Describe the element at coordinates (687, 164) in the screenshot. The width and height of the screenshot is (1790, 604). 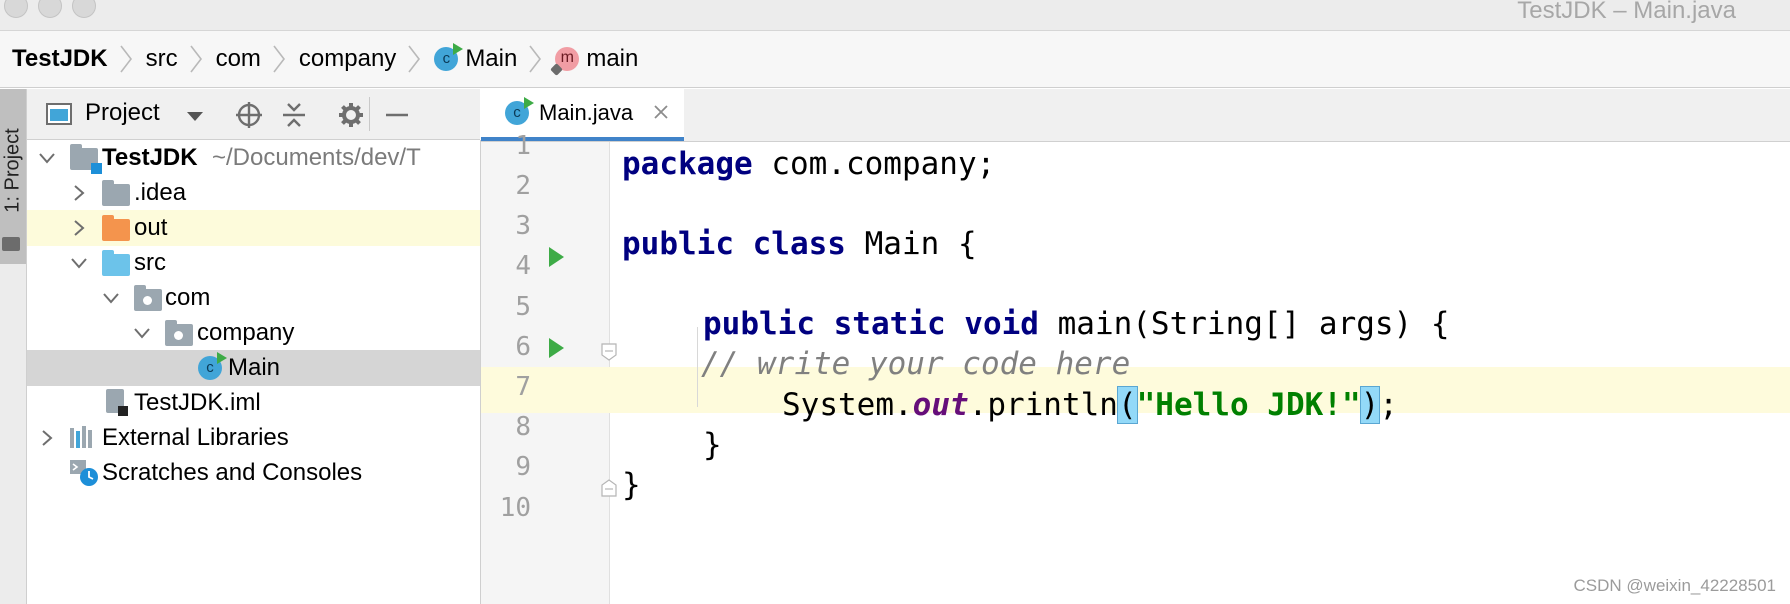
I see `keyword: package` at that location.